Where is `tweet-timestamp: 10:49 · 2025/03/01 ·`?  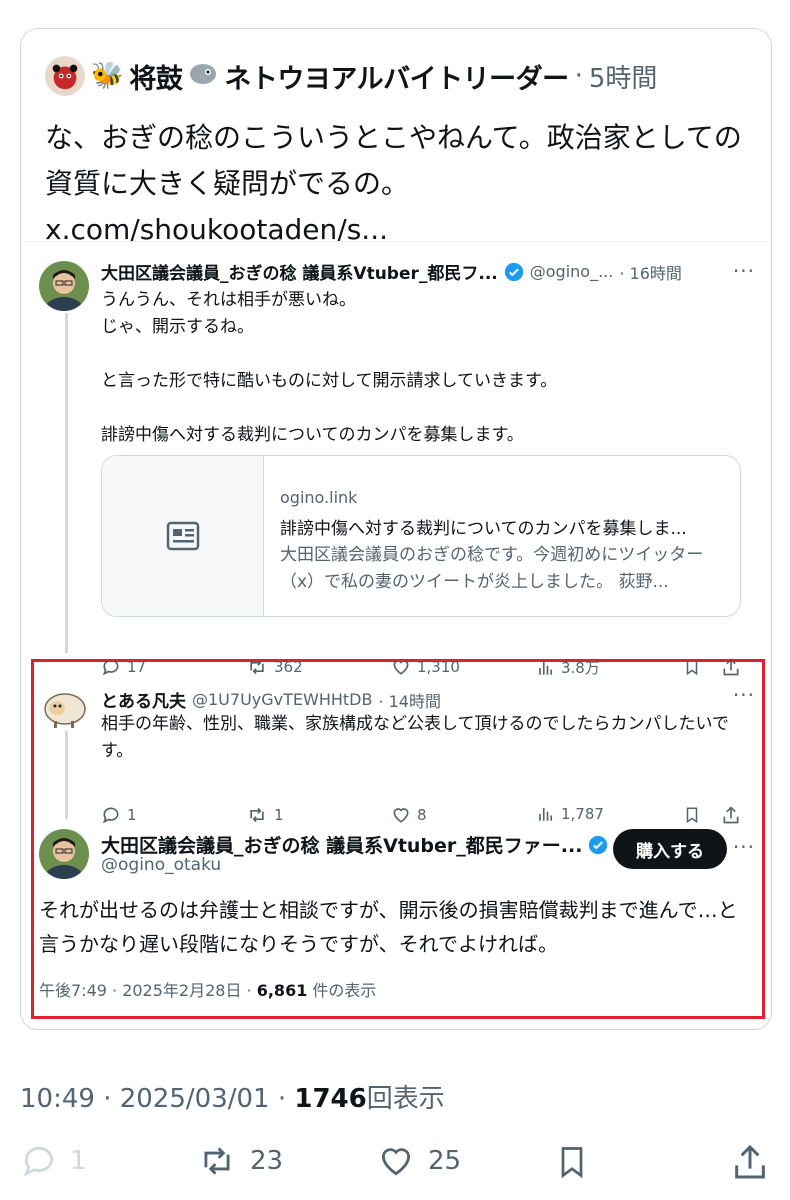
tweet-timestamp: 10:49 · 2025/03/01 · is located at coordinates (157, 1099).